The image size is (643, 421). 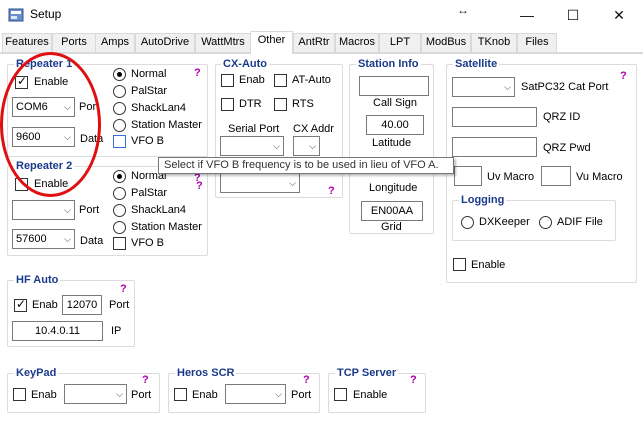 What do you see at coordinates (20, 304) in the screenshot?
I see `hf-auto-enab-checkbox` at bounding box center [20, 304].